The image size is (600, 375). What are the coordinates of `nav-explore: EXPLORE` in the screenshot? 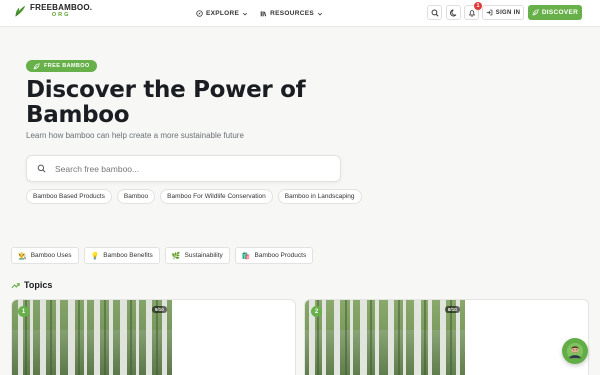 It's located at (222, 13).